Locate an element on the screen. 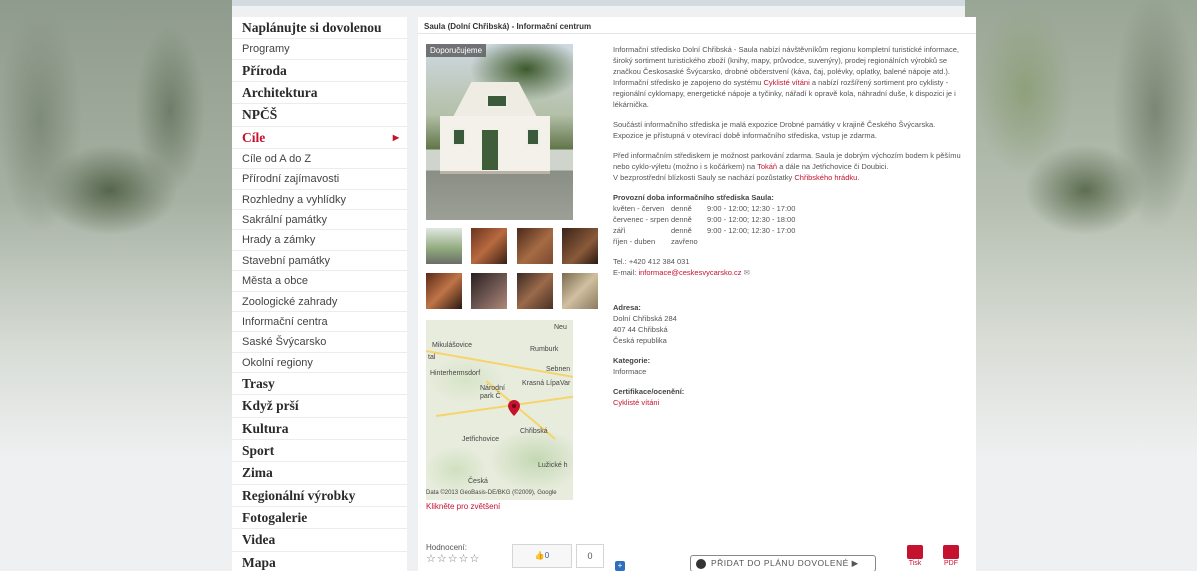 This screenshot has height=571, width=1197. email-row: E-mail: informace@ceskesvycarsko.cz ✉ is located at coordinates (788, 272).